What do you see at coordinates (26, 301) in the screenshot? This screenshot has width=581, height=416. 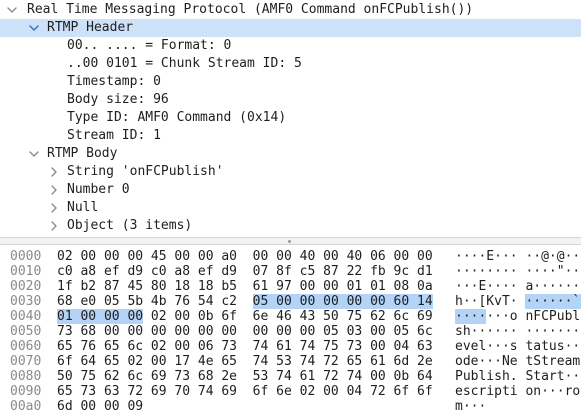 I see `hex-offset: 0030` at bounding box center [26, 301].